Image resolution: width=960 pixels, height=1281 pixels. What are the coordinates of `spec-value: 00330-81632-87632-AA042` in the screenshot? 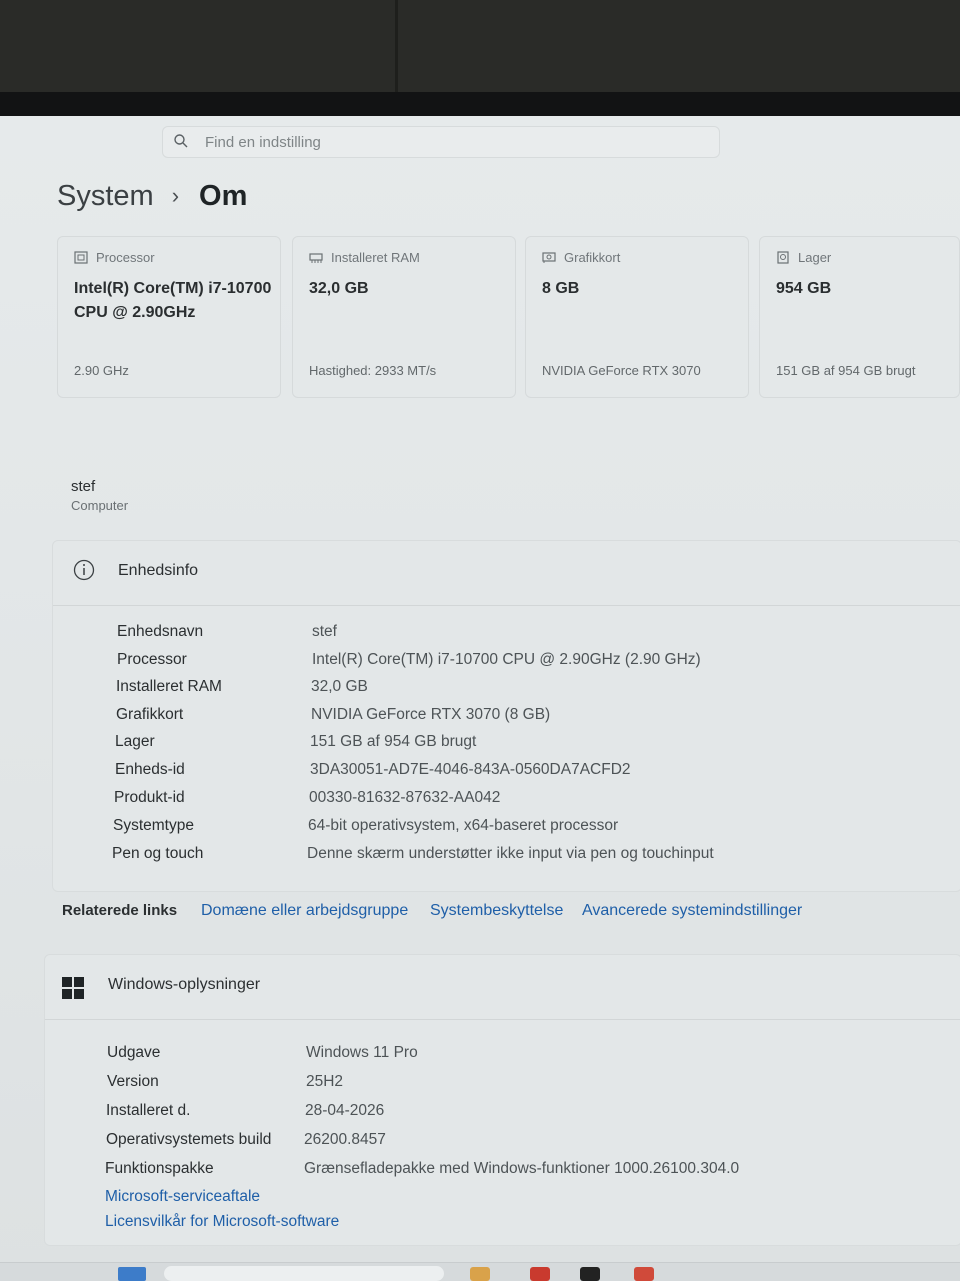 It's located at (405, 797).